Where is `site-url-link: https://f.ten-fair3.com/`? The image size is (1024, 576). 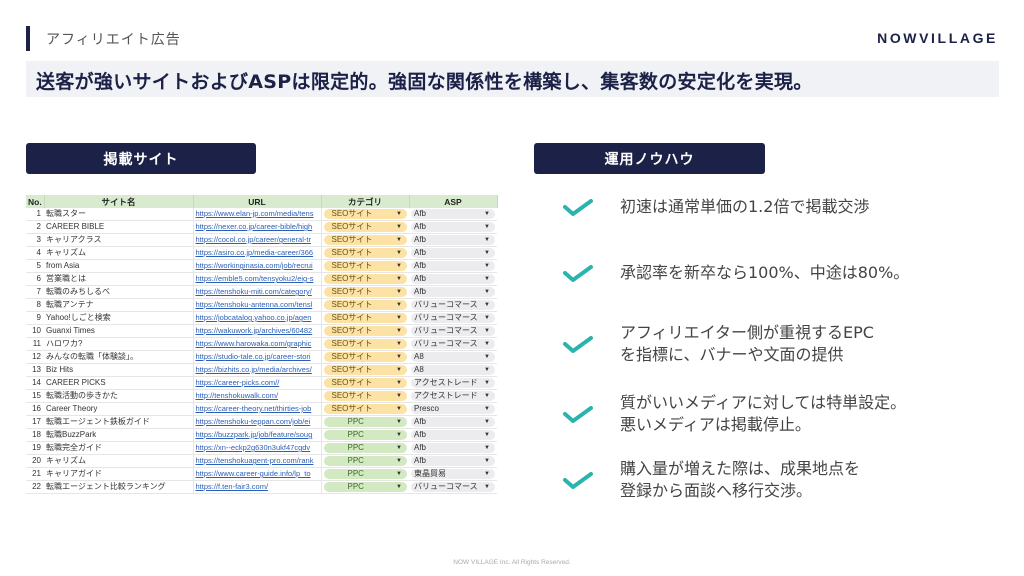
site-url-link: https://f.ten-fair3.com/ is located at coordinates (257, 487).